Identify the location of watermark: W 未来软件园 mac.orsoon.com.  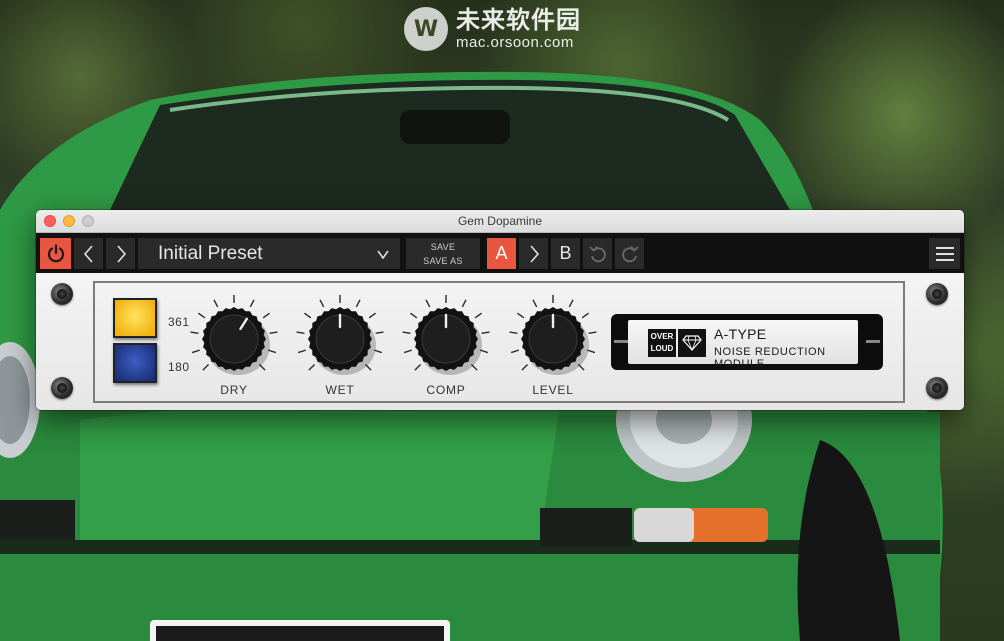
(492, 29).